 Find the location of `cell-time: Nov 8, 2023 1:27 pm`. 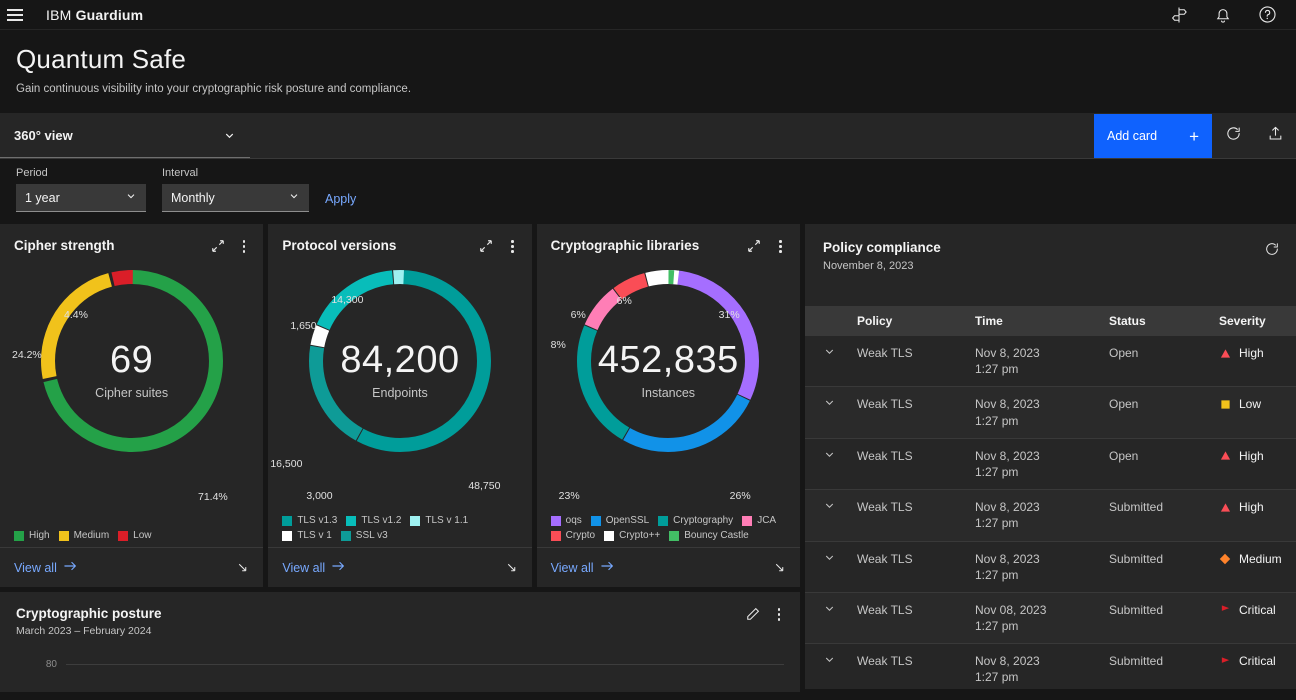

cell-time: Nov 8, 2023 1:27 pm is located at coordinates (1036, 412).